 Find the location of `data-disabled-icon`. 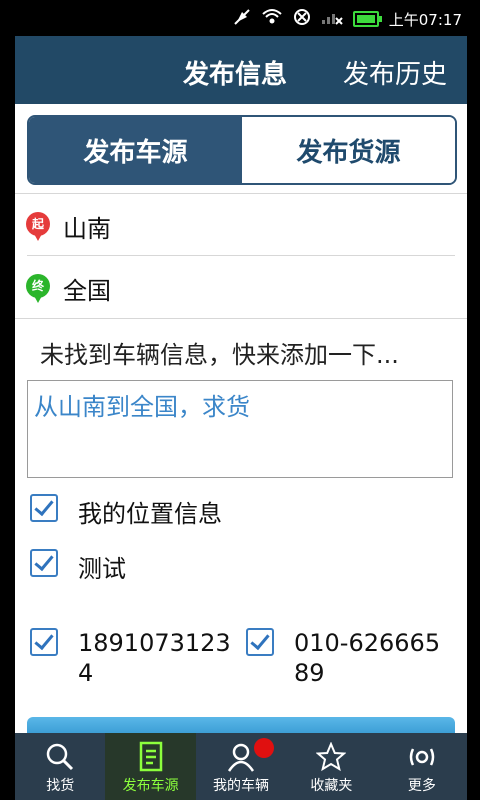

data-disabled-icon is located at coordinates (302, 19).